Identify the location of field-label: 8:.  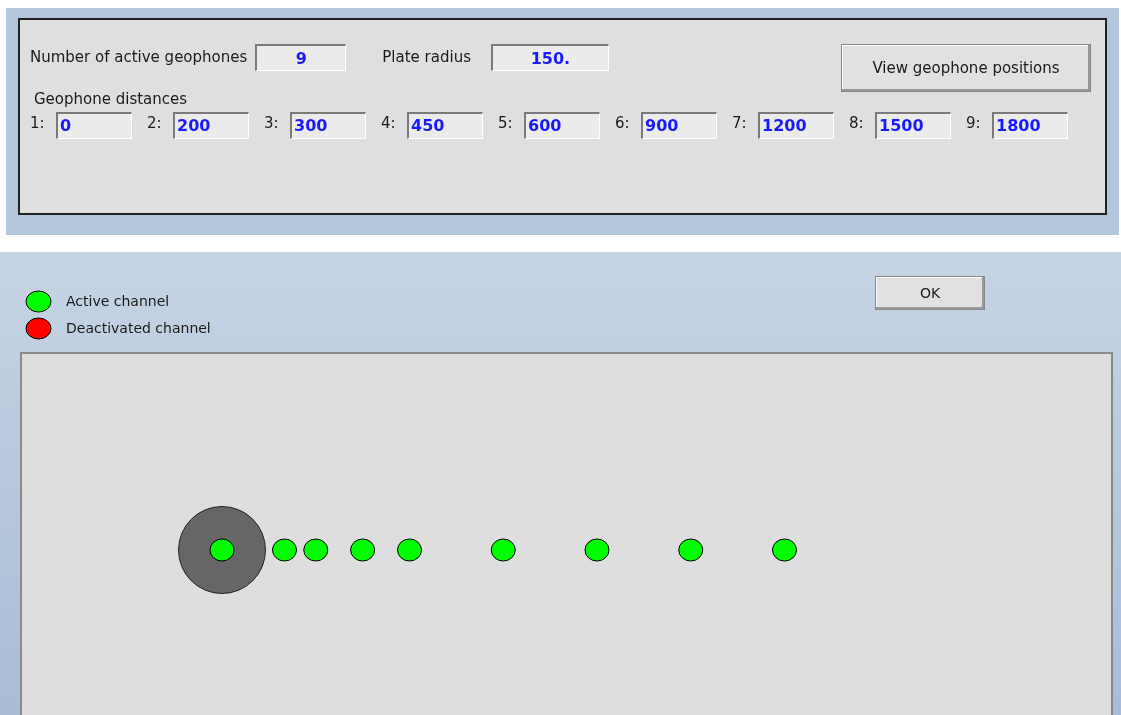
(857, 123).